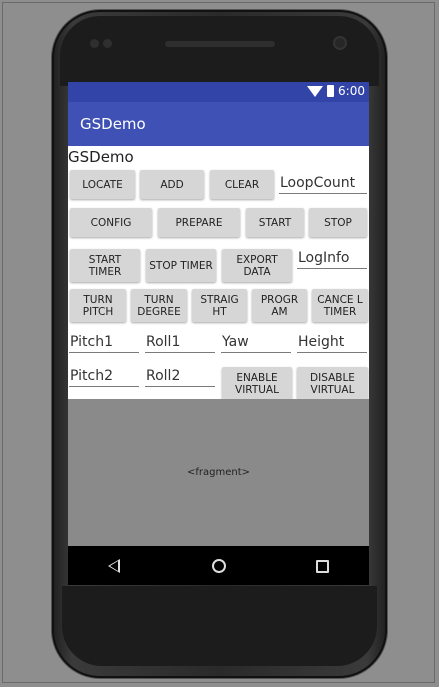 Image resolution: width=439 pixels, height=687 pixels. I want to click on cancel-timer-button: CANCE L TIMER, so click(340, 305).